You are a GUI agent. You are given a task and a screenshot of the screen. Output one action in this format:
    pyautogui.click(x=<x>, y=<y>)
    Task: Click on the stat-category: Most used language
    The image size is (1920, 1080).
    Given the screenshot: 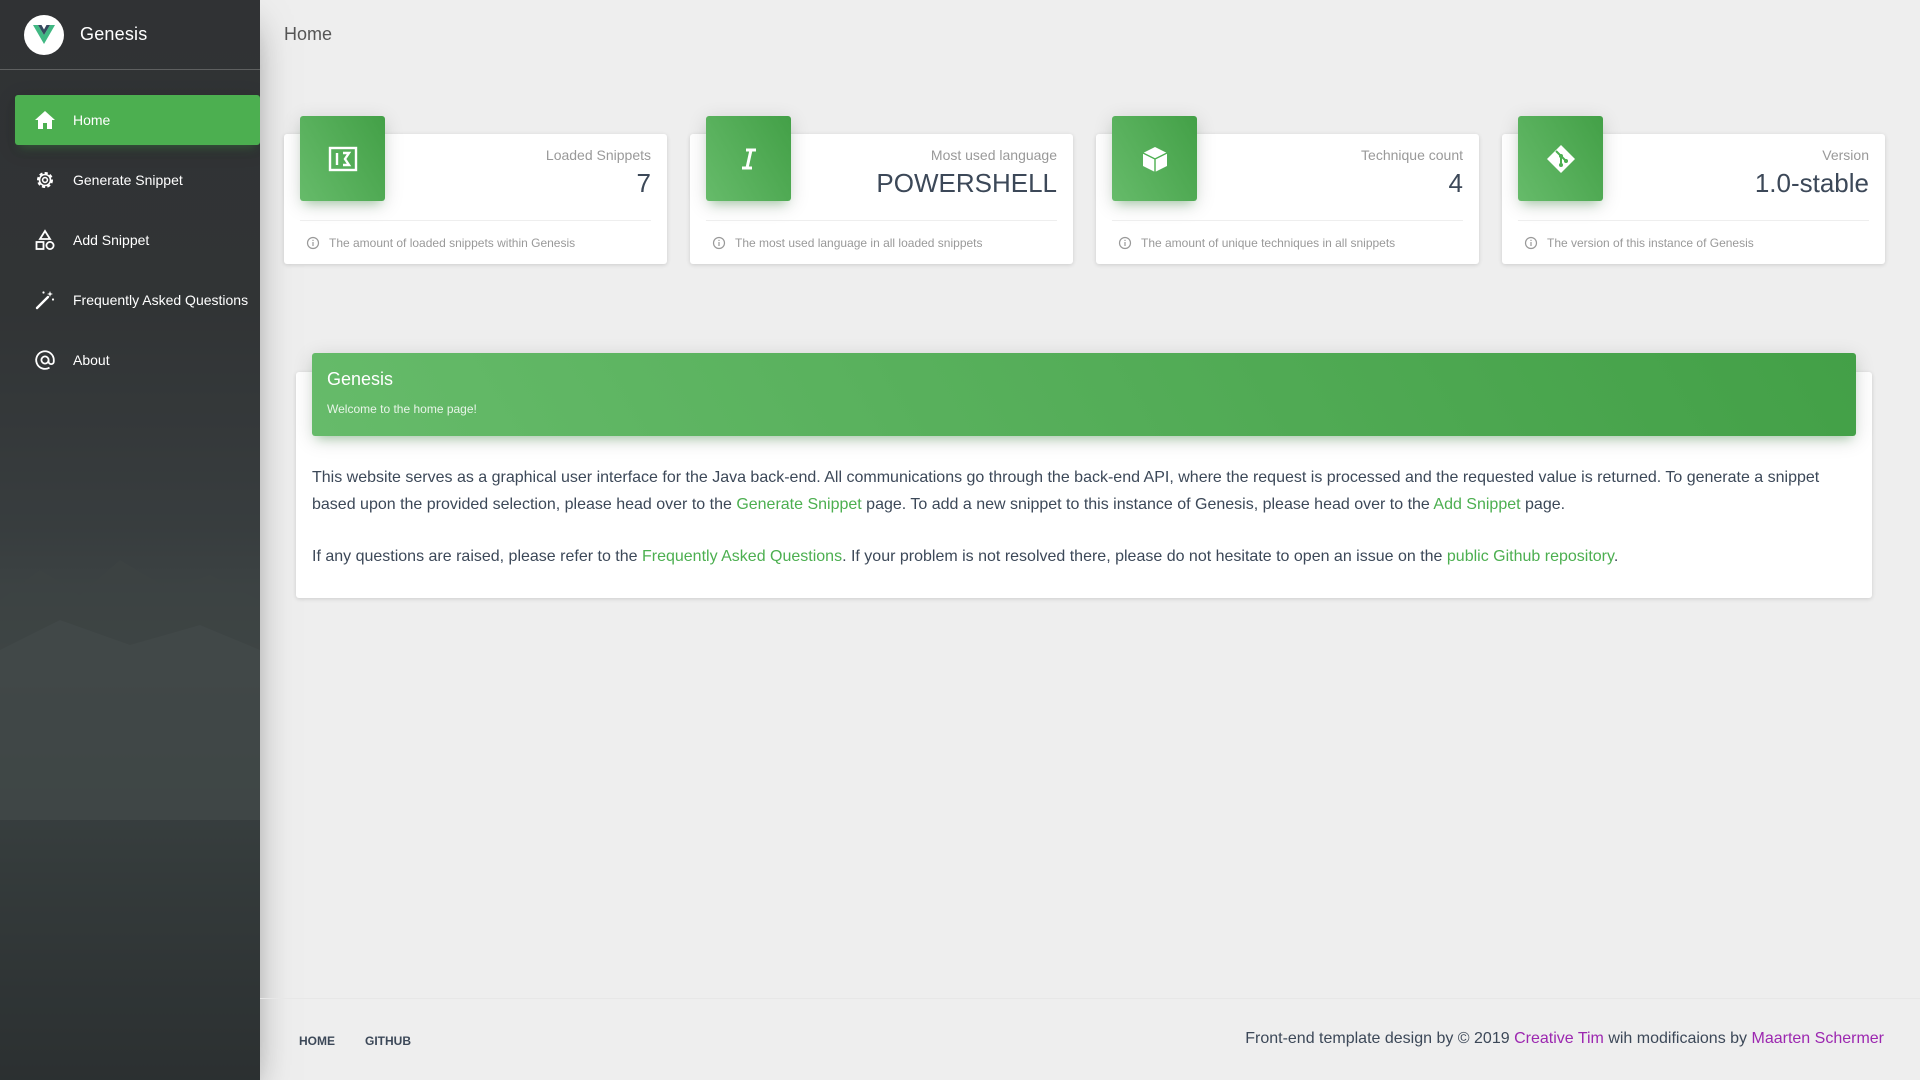 What is the action you would take?
    pyautogui.click(x=993, y=155)
    